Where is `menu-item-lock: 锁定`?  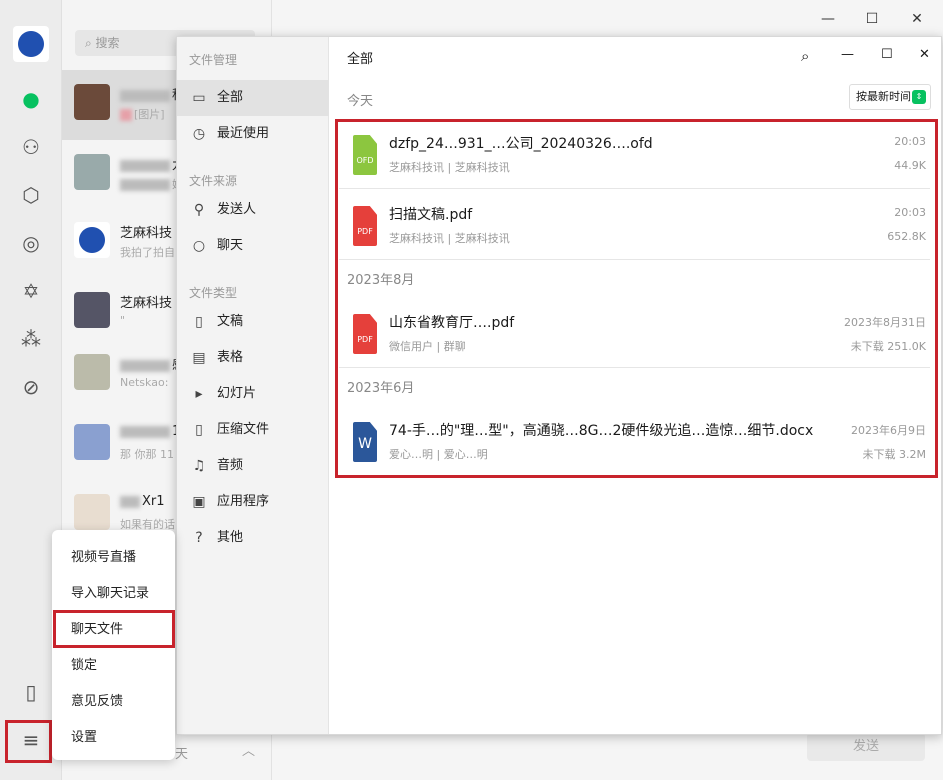 menu-item-lock: 锁定 is located at coordinates (84, 663).